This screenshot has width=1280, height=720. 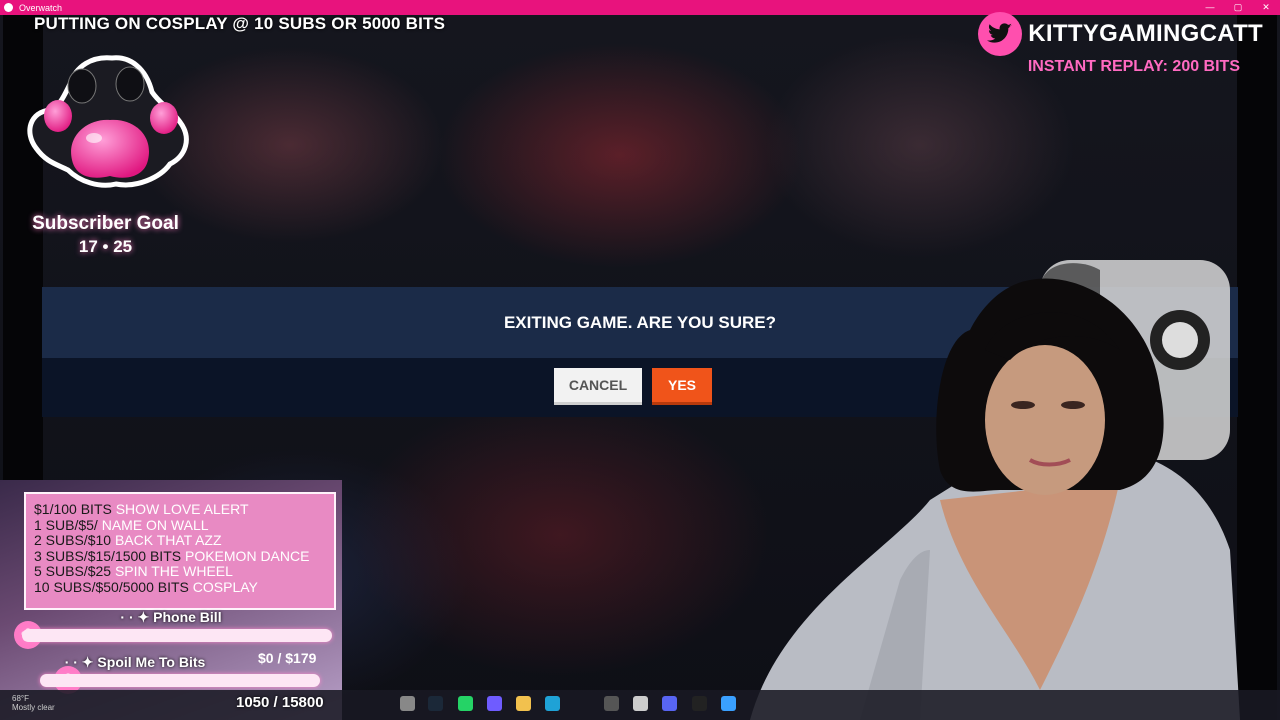 I want to click on donation-action: BACK THAT AZZ, so click(x=168, y=540).